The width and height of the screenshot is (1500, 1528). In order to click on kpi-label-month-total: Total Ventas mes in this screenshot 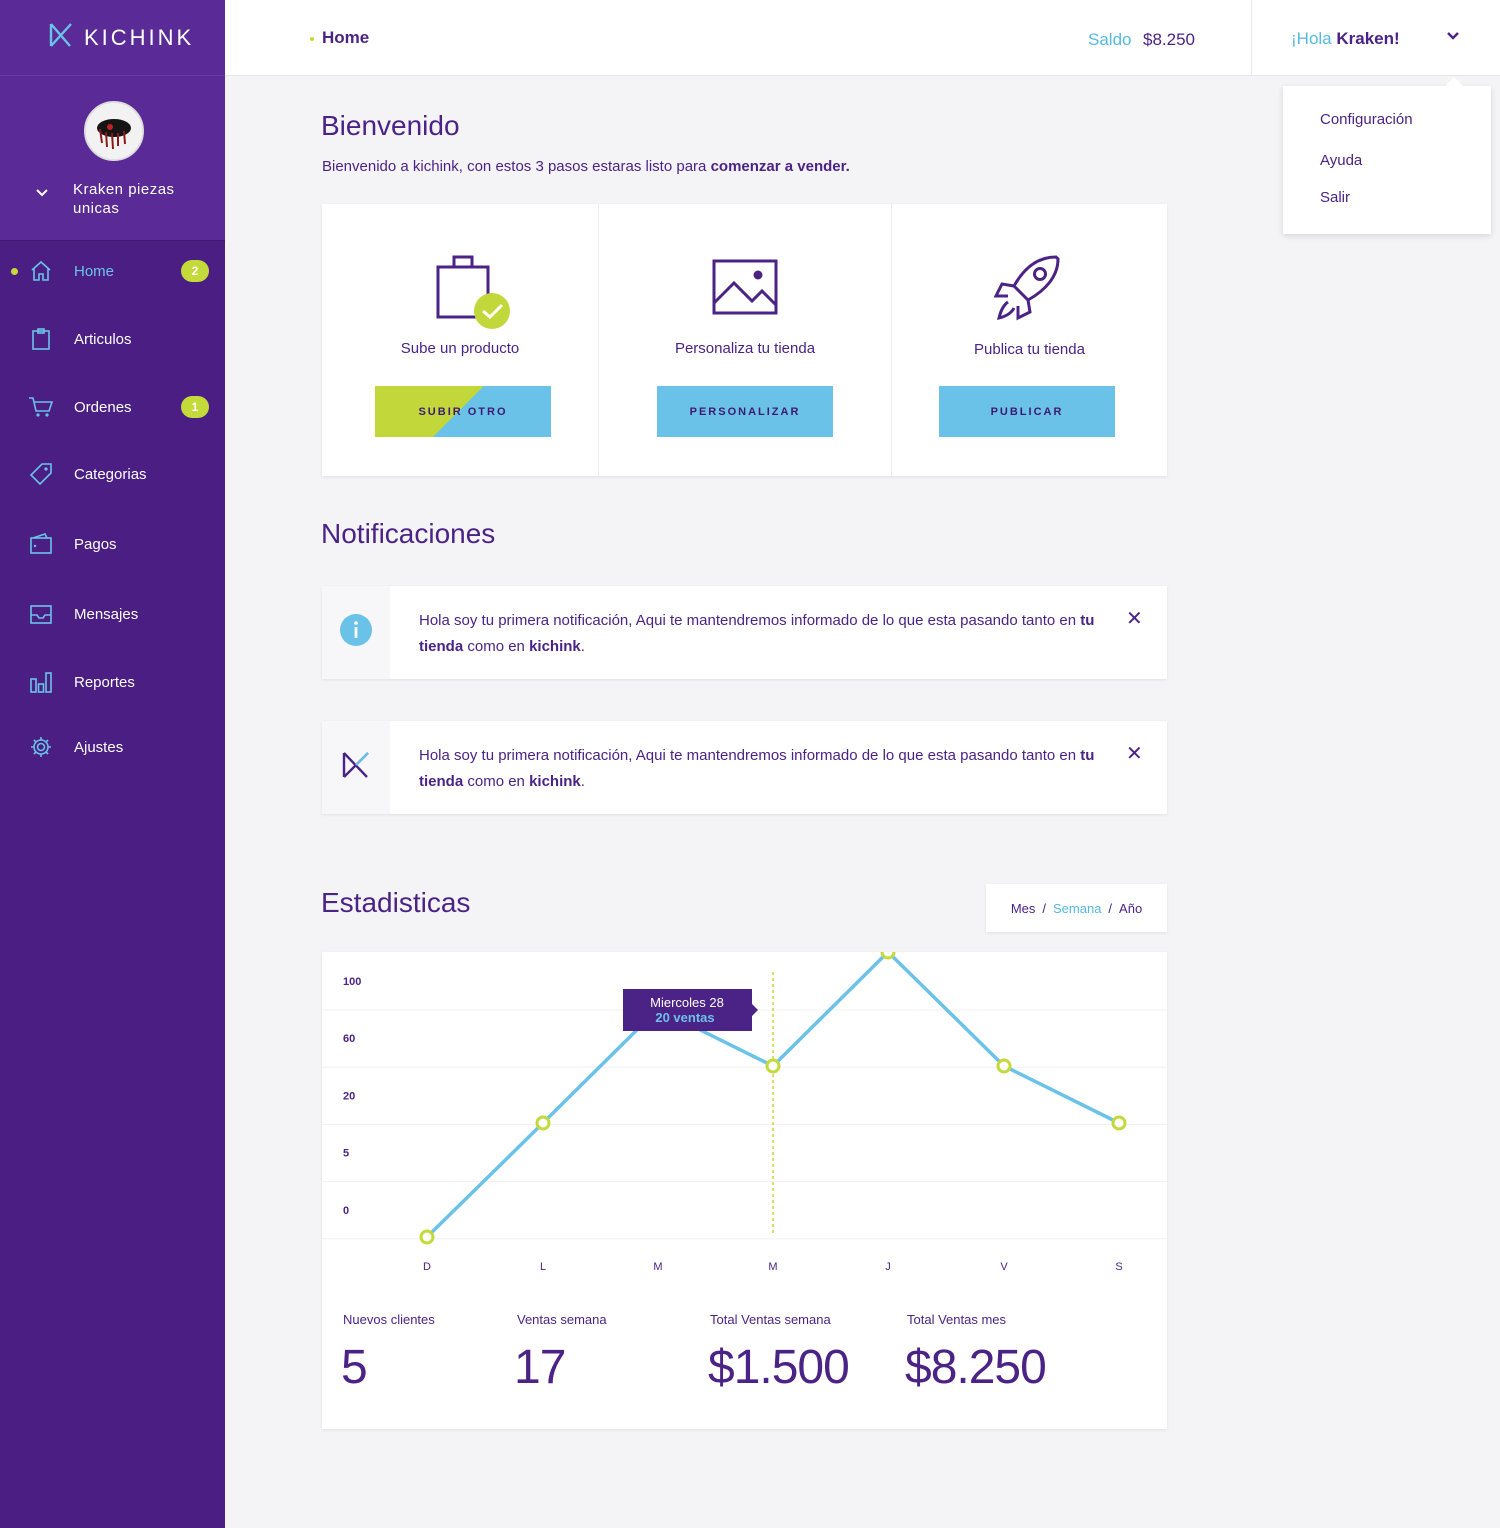, I will do `click(956, 1319)`.